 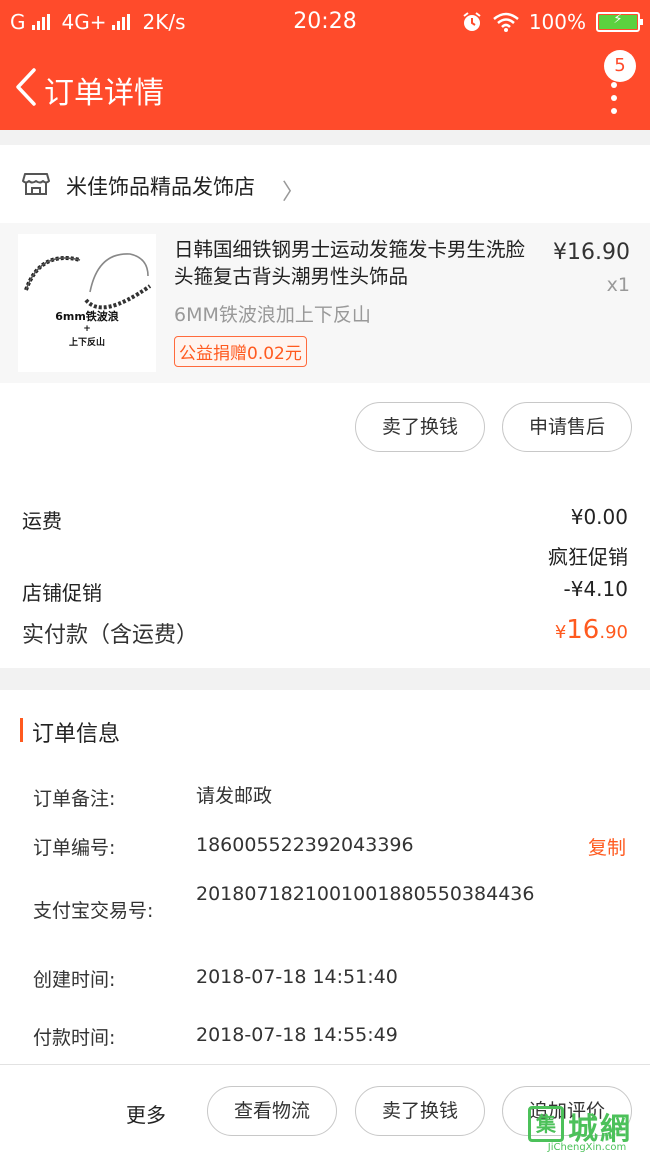 I want to click on created-value: 2018-07-18 14:51:40, so click(x=297, y=977).